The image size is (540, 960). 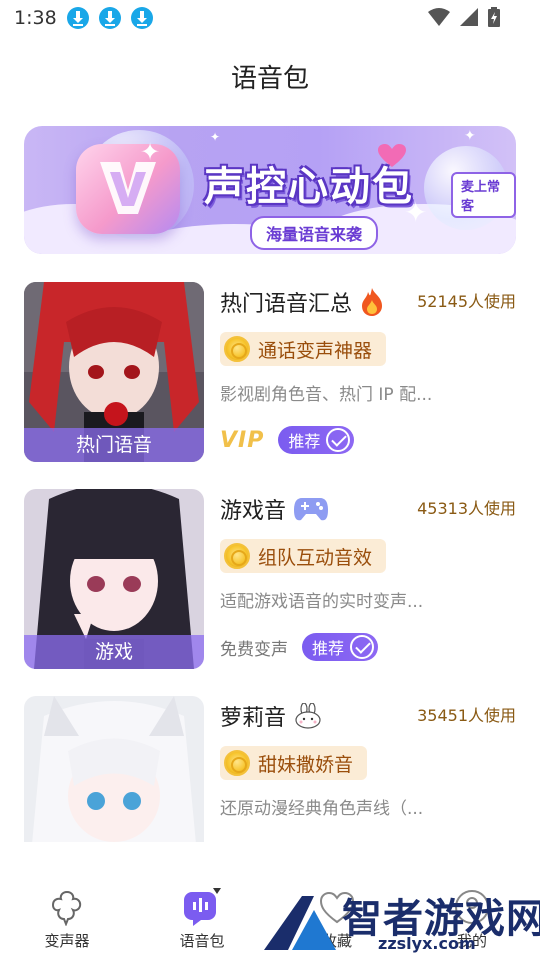 What do you see at coordinates (306, 764) in the screenshot?
I see `feature-text: 甜妹撒娇音` at bounding box center [306, 764].